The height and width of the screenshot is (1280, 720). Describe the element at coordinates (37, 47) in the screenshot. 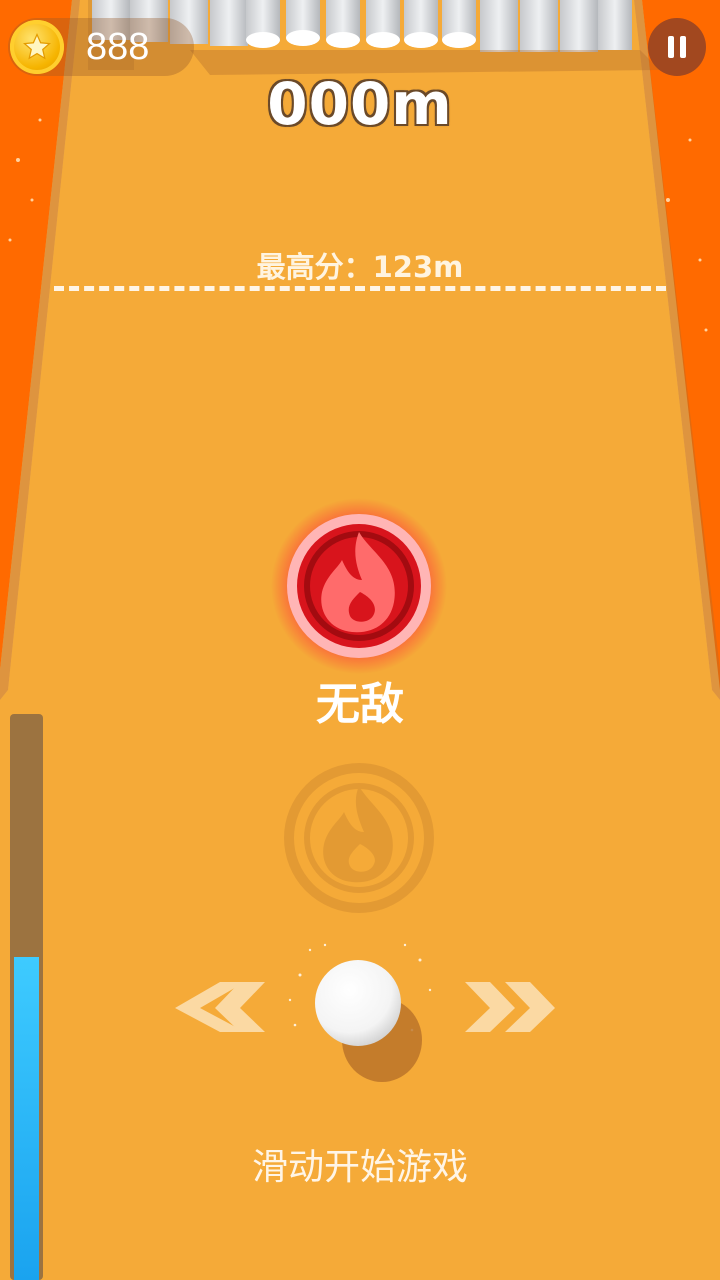

I see `star-coin-icon` at that location.